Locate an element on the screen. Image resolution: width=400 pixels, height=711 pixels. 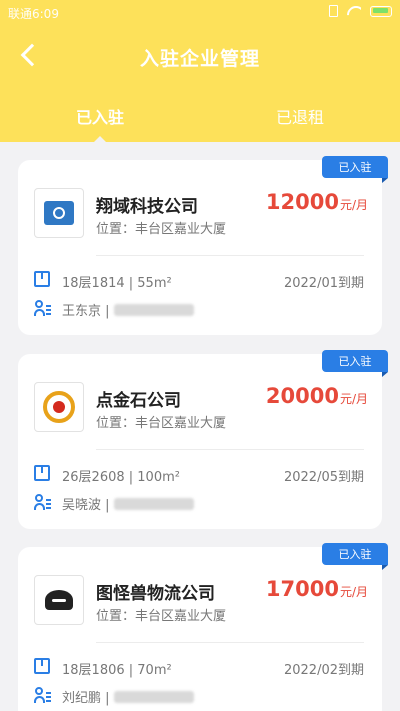
contact-info: 刘纪鹏 | is located at coordinates (128, 696).